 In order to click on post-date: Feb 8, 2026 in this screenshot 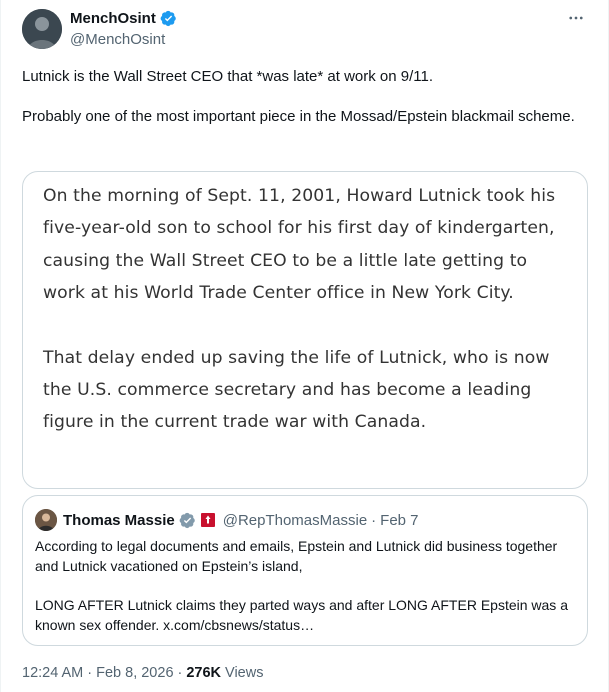, I will do `click(134, 673)`.